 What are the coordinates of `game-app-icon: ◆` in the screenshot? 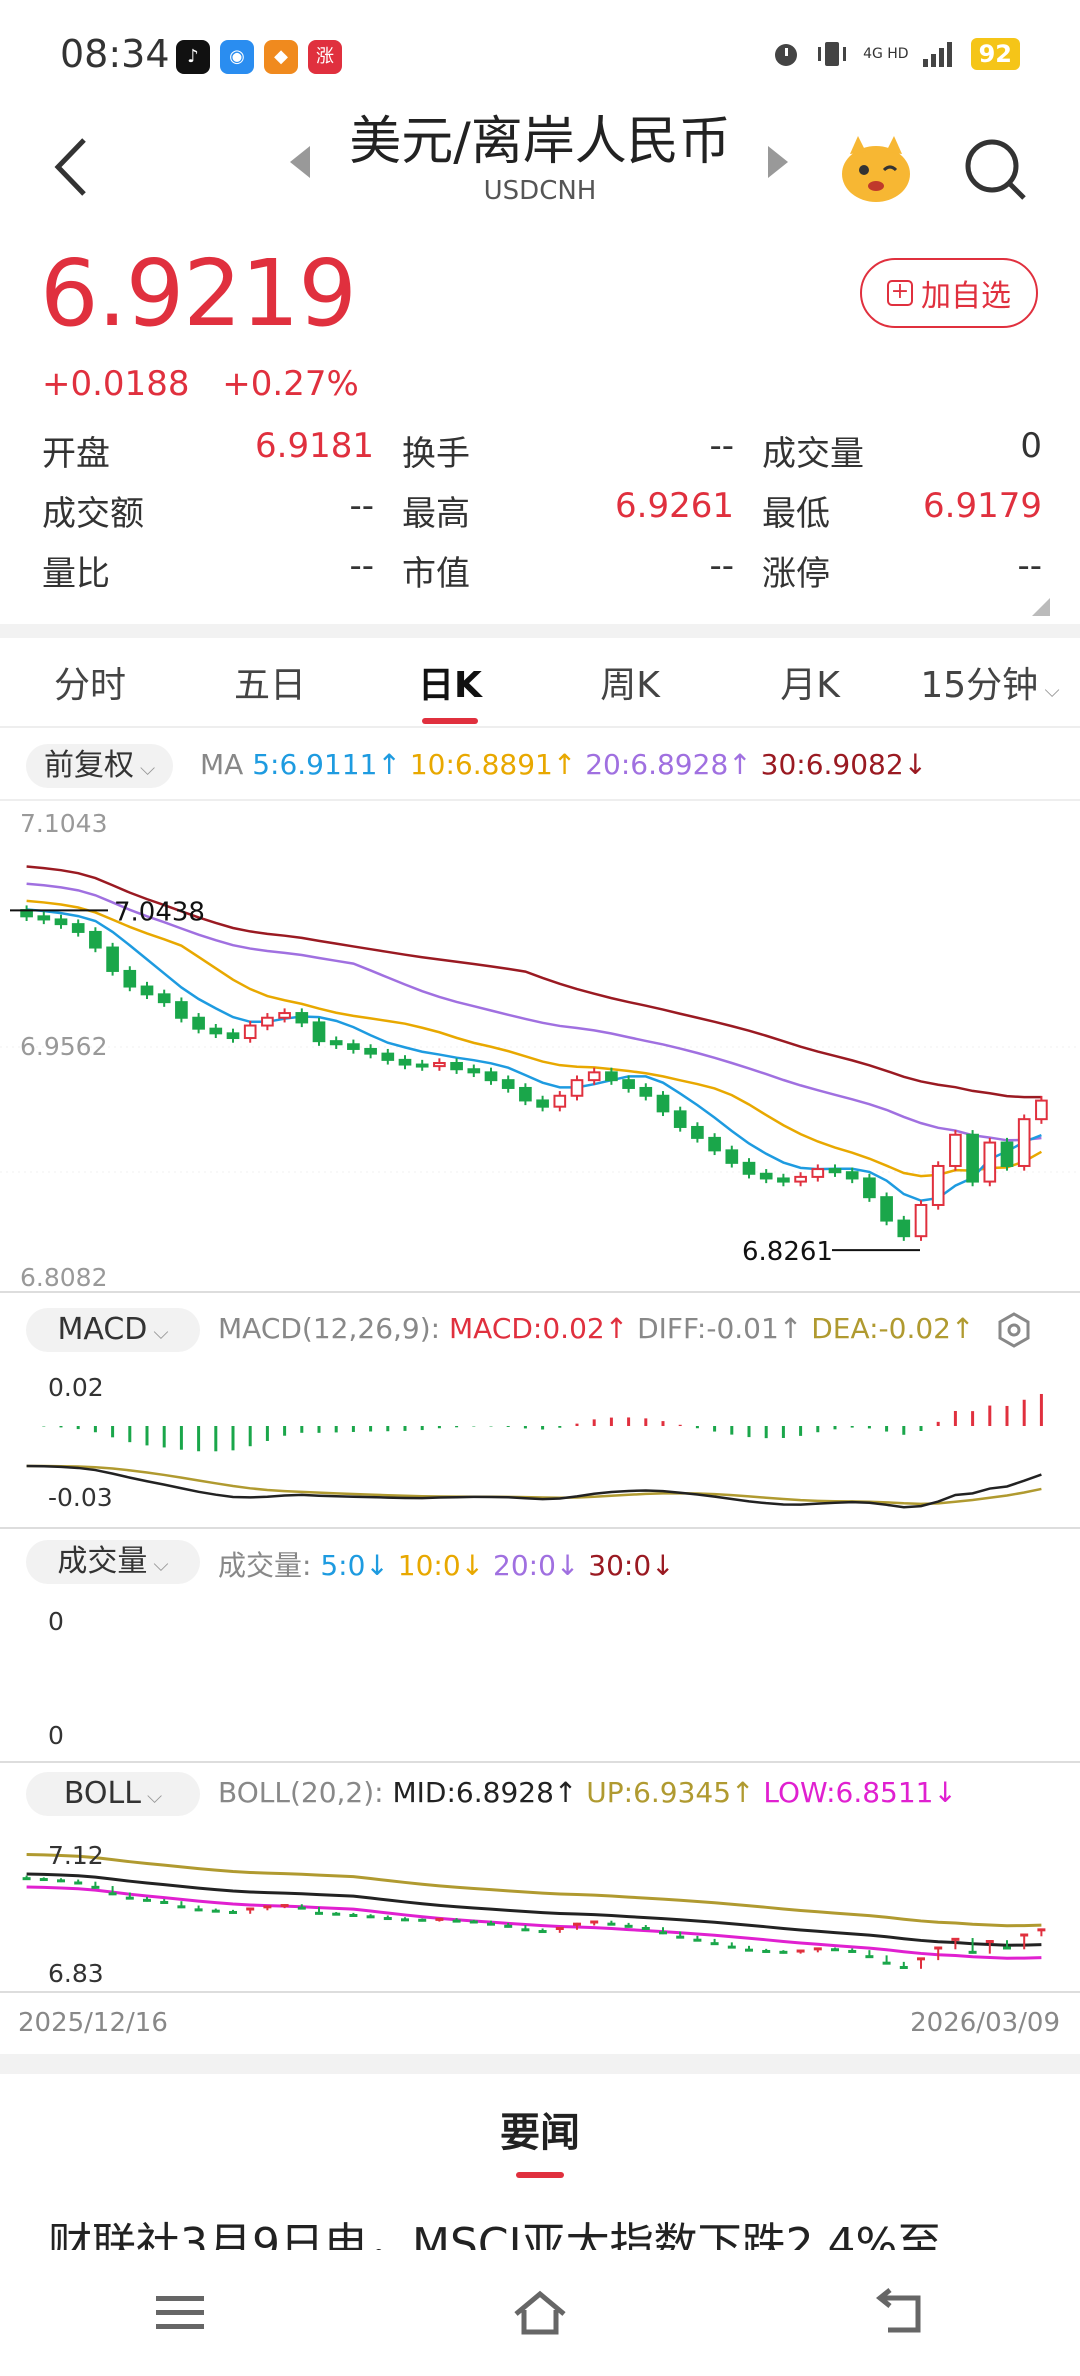 It's located at (281, 57).